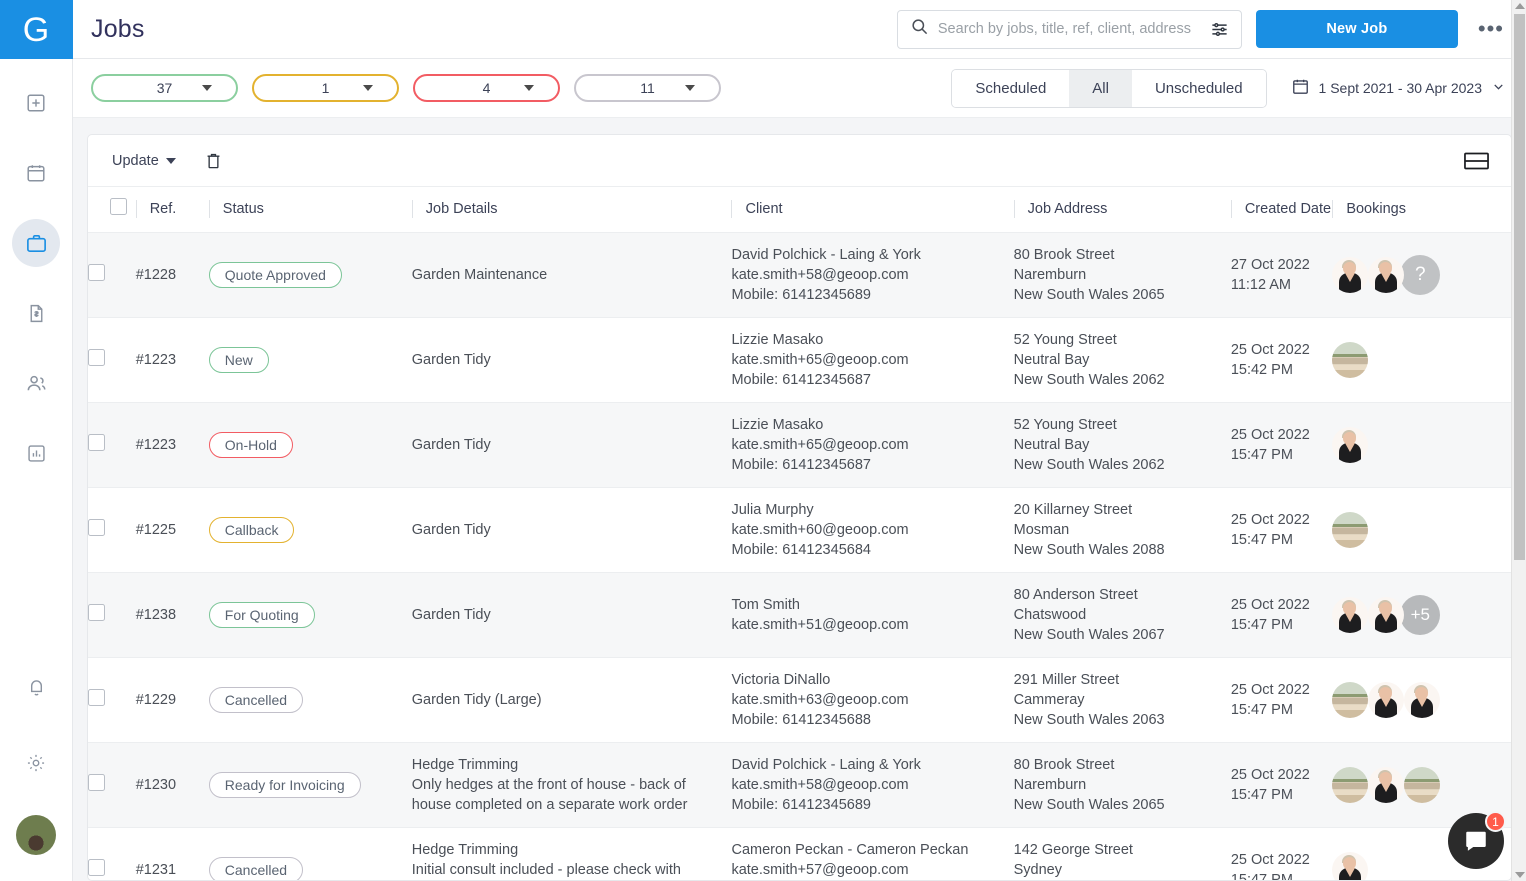  Describe the element at coordinates (325, 88) in the screenshot. I see `filter-chip-yellow: 1` at that location.